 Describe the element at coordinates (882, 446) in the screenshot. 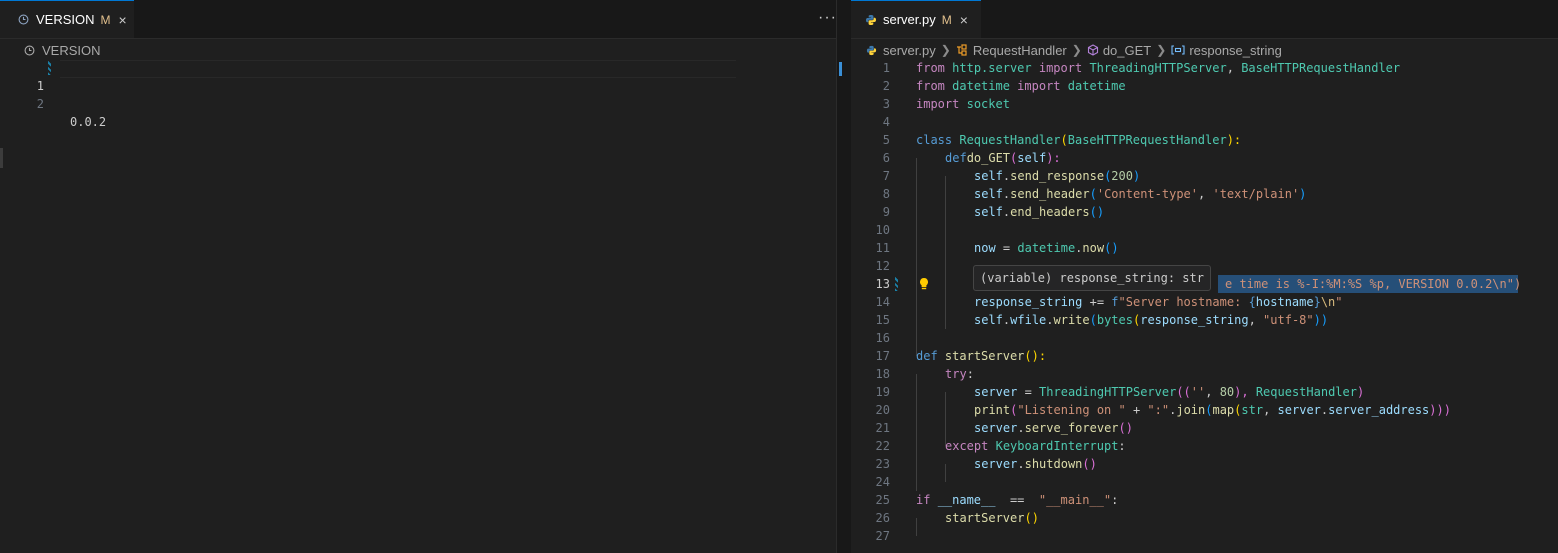

I see `line-number: 22` at that location.